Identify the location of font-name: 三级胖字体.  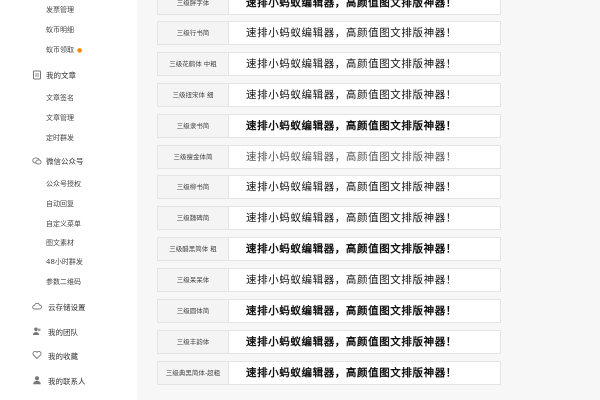
(193, 7).